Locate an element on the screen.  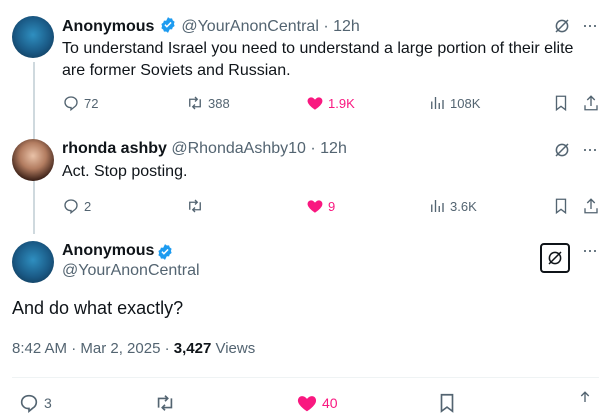
views-count: 3,427 is located at coordinates (192, 348).